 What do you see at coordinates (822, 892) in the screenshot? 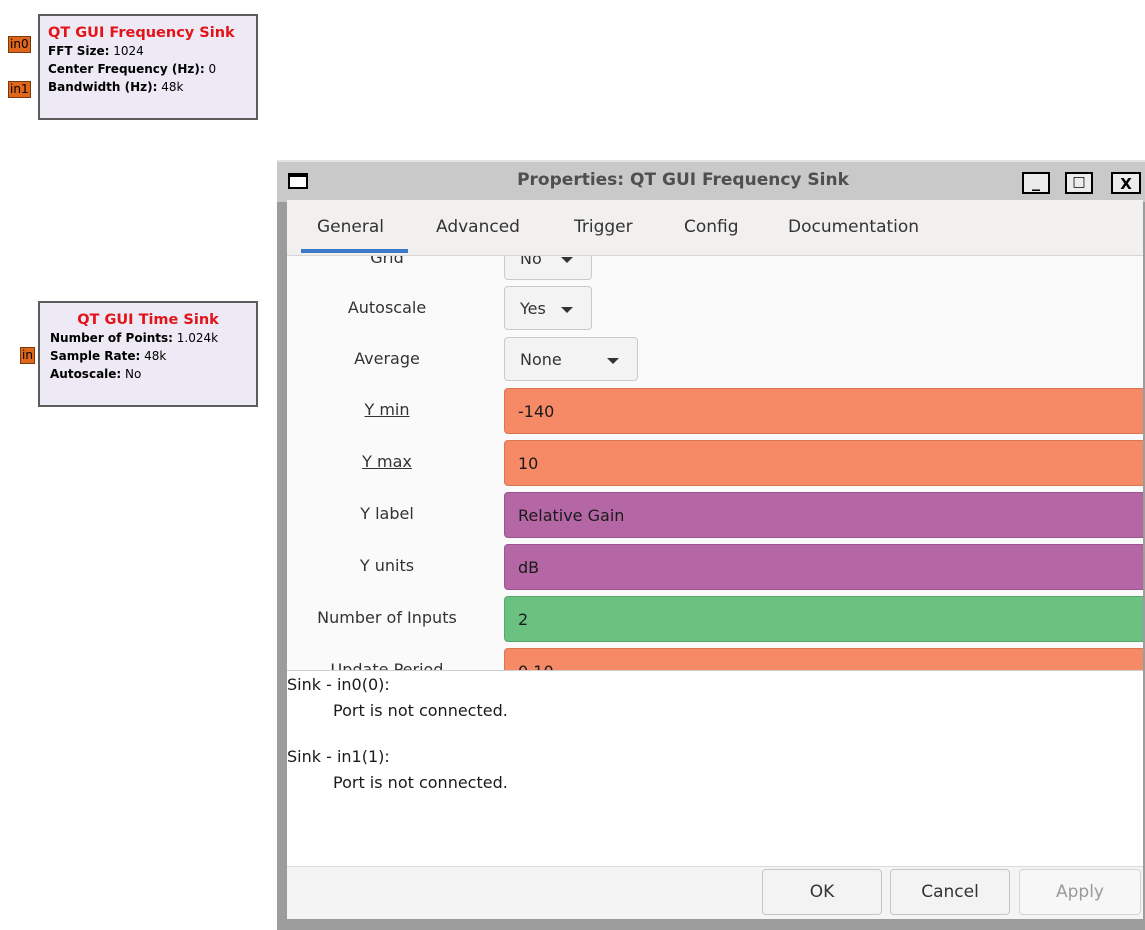
I see `ok-button: OK` at bounding box center [822, 892].